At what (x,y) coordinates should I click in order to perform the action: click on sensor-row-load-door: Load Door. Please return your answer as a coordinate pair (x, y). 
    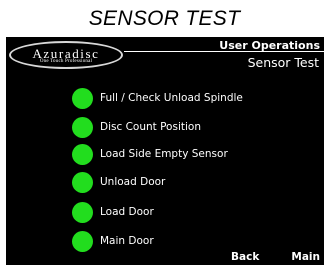
    Looking at the image, I should click on (192, 213).